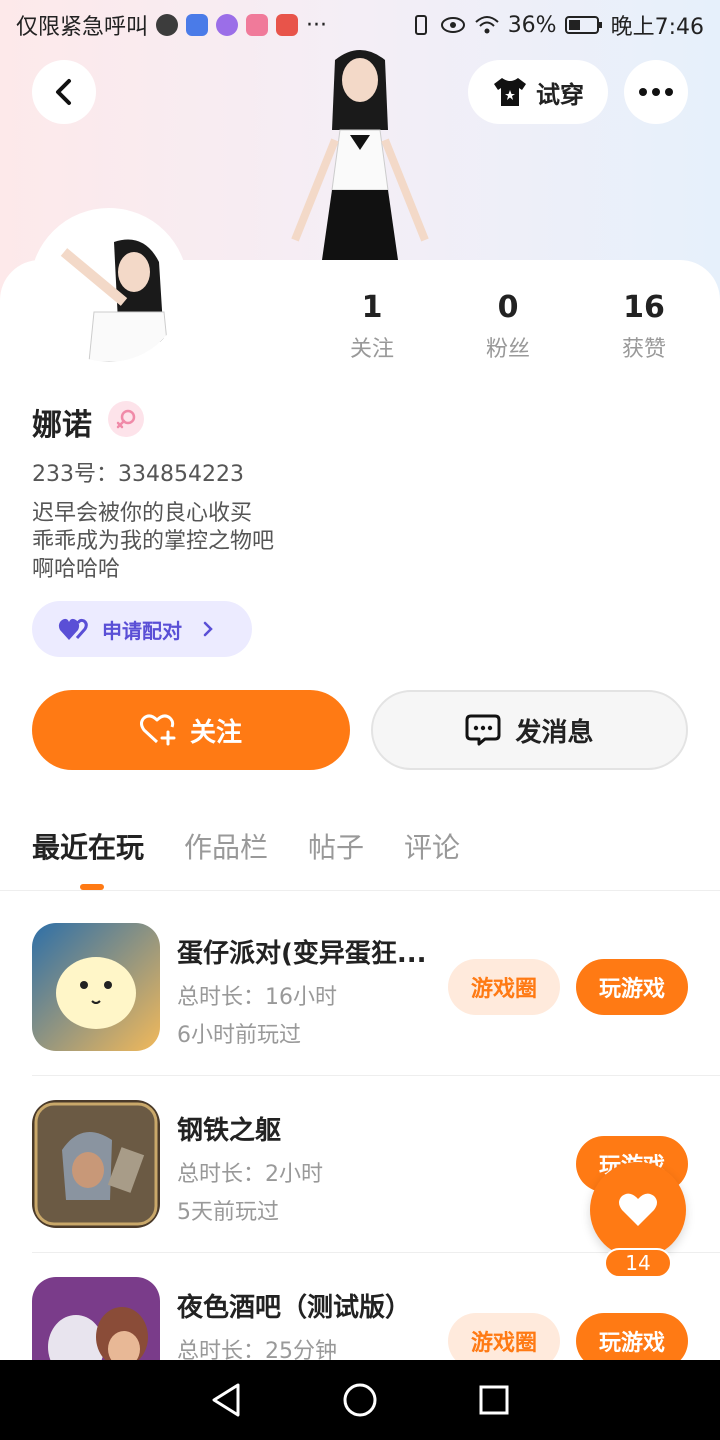  Describe the element at coordinates (257, 997) in the screenshot. I see `game-duration: 总时长：16小时` at that location.